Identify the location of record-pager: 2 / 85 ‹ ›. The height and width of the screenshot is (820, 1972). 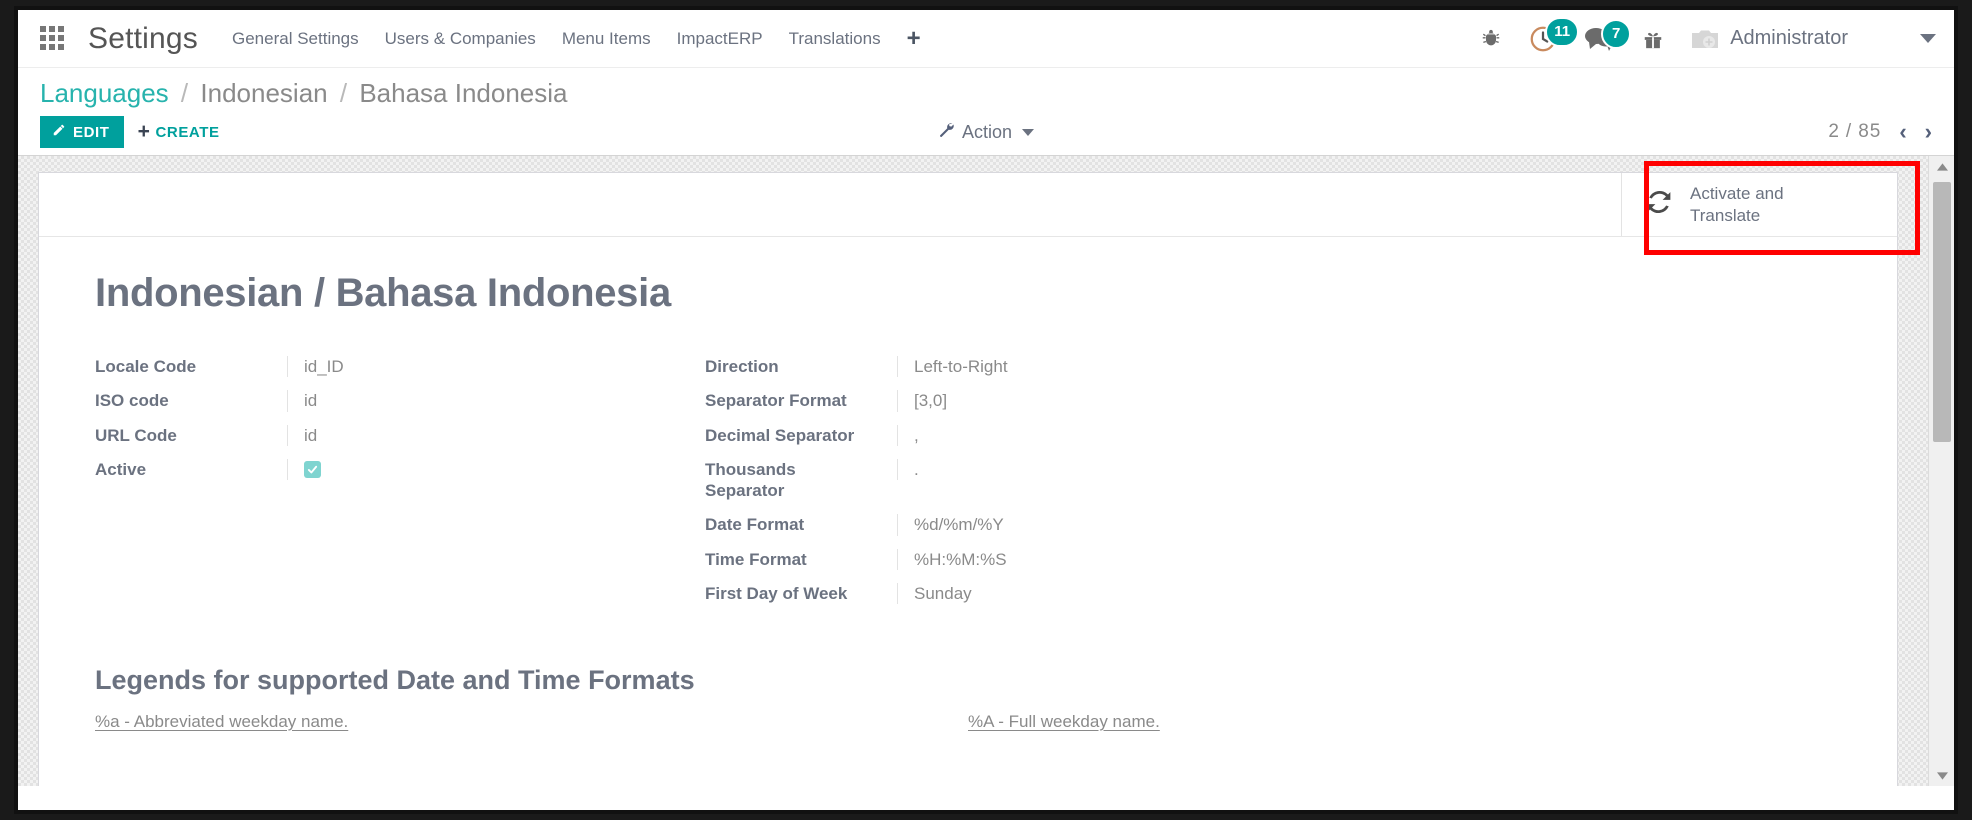
(1880, 132).